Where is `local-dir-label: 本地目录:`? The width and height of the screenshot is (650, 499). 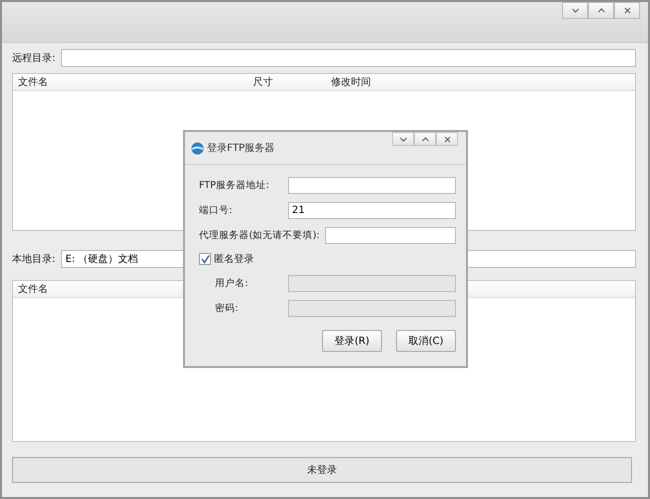 local-dir-label: 本地目录: is located at coordinates (34, 259).